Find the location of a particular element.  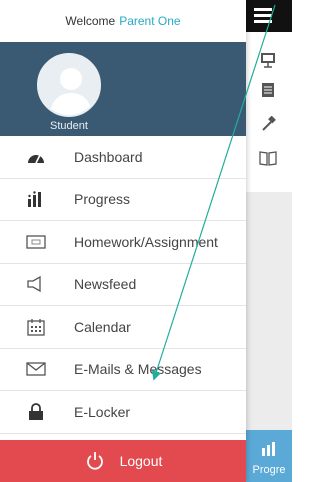

lock-icon is located at coordinates (36, 412).